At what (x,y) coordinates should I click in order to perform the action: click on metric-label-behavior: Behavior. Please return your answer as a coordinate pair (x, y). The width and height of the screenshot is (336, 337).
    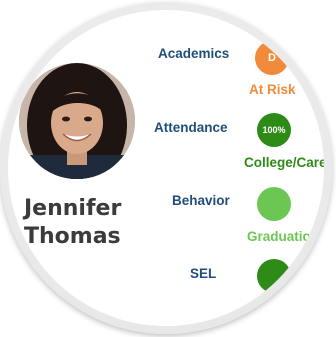
    Looking at the image, I should click on (201, 200).